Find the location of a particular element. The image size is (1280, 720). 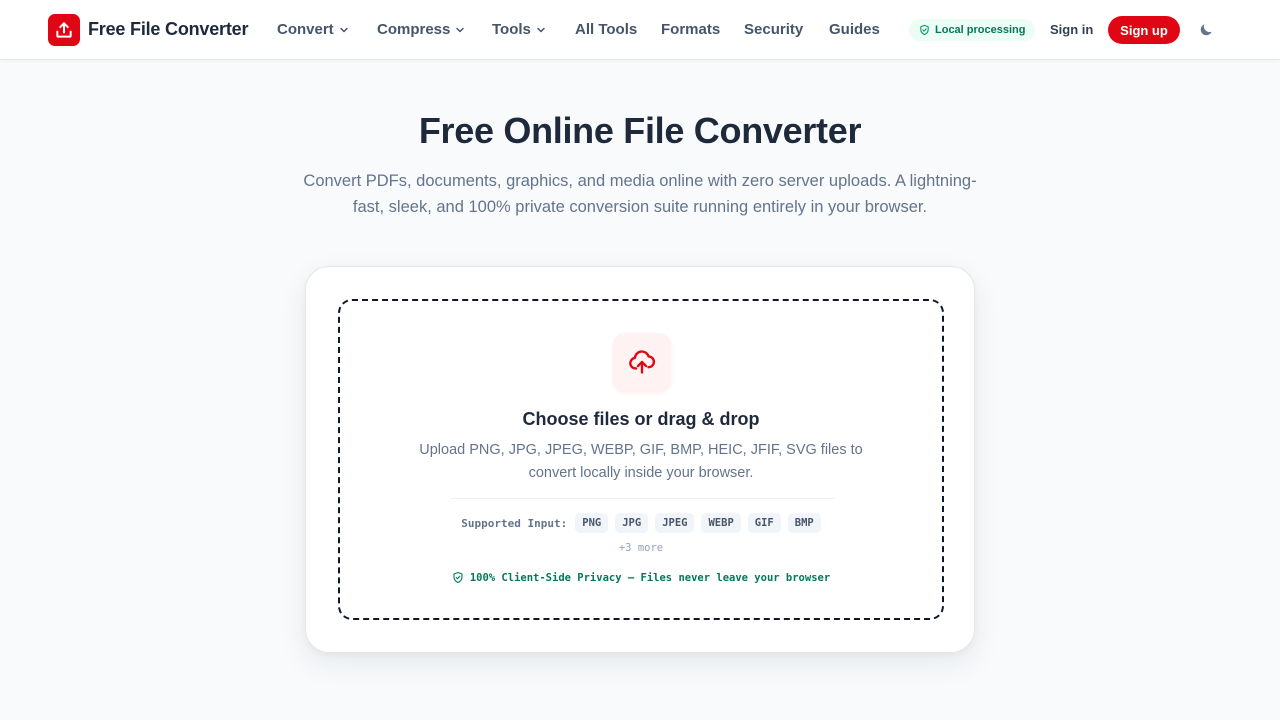

supported-label: Supported Input: is located at coordinates (514, 523).